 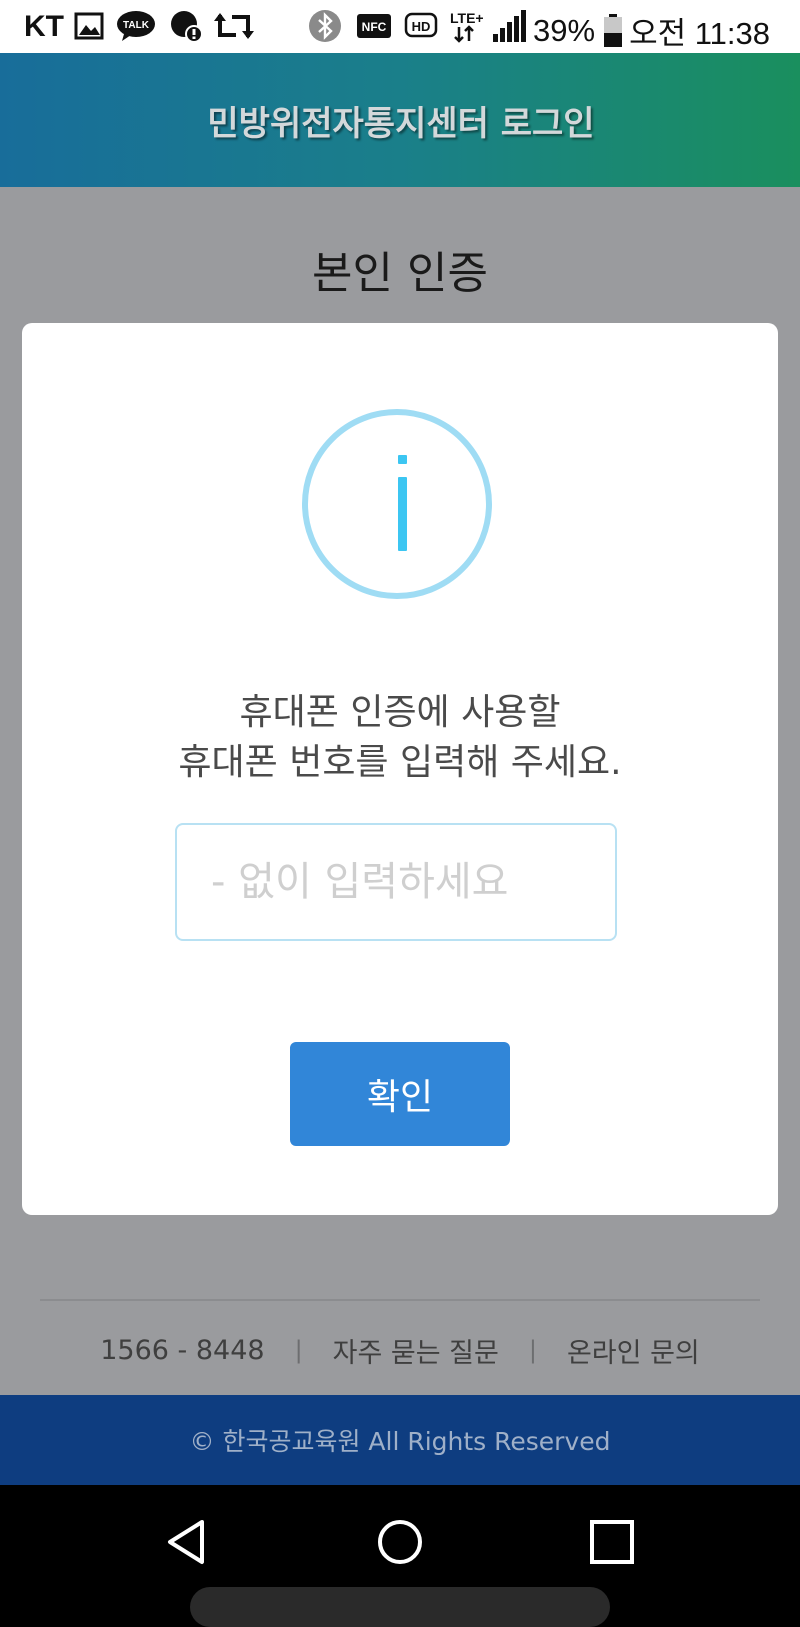 What do you see at coordinates (402, 459) in the screenshot?
I see `info-icon-dot` at bounding box center [402, 459].